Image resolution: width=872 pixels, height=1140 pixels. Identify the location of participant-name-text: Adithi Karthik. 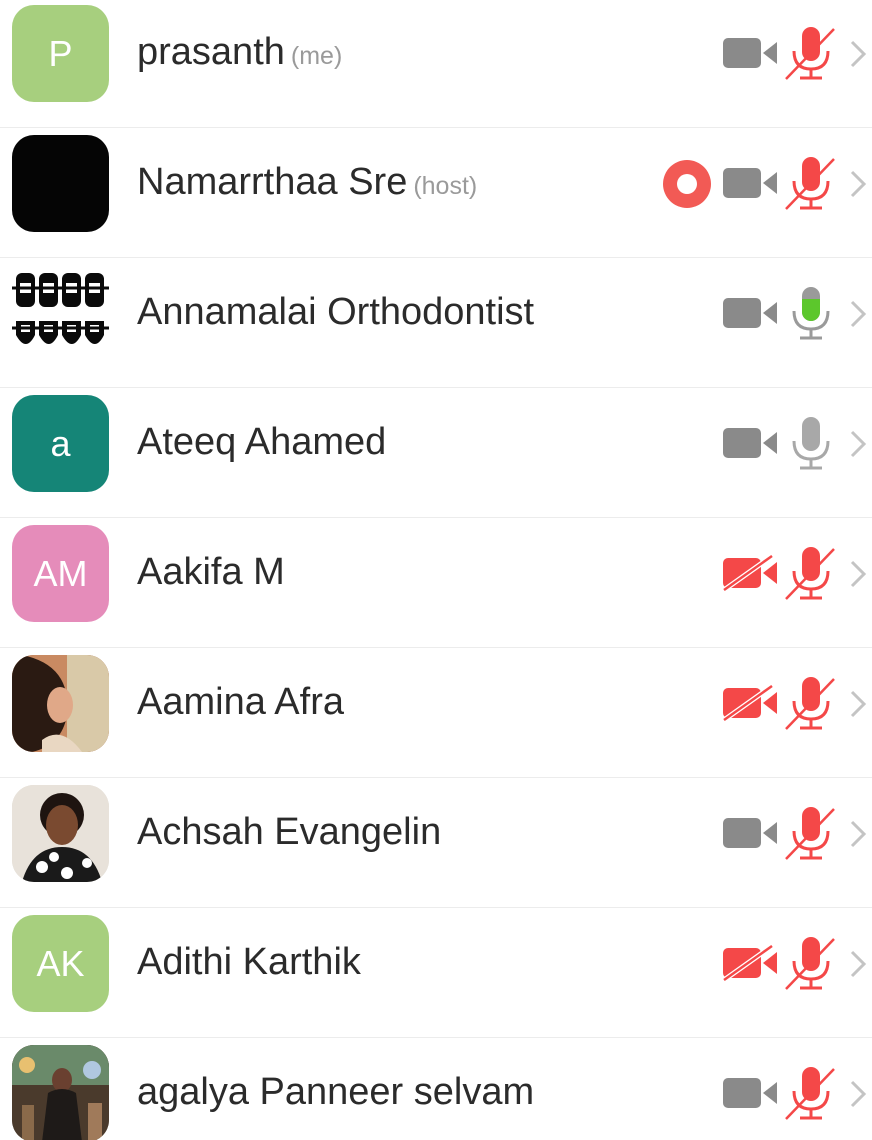
(249, 962).